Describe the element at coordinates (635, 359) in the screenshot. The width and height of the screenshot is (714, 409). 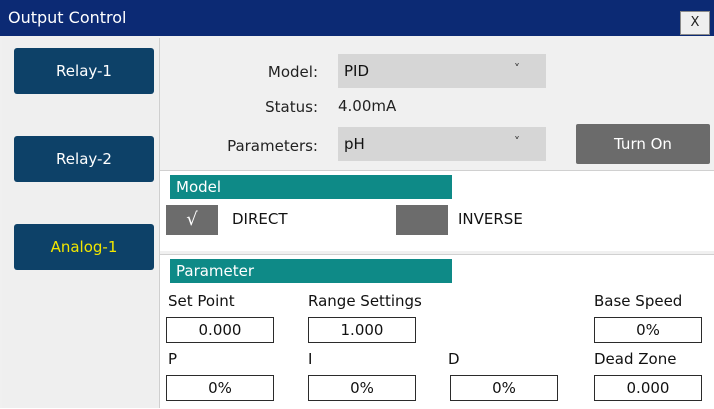
I see `dead-zone-label: Dead Zone` at that location.